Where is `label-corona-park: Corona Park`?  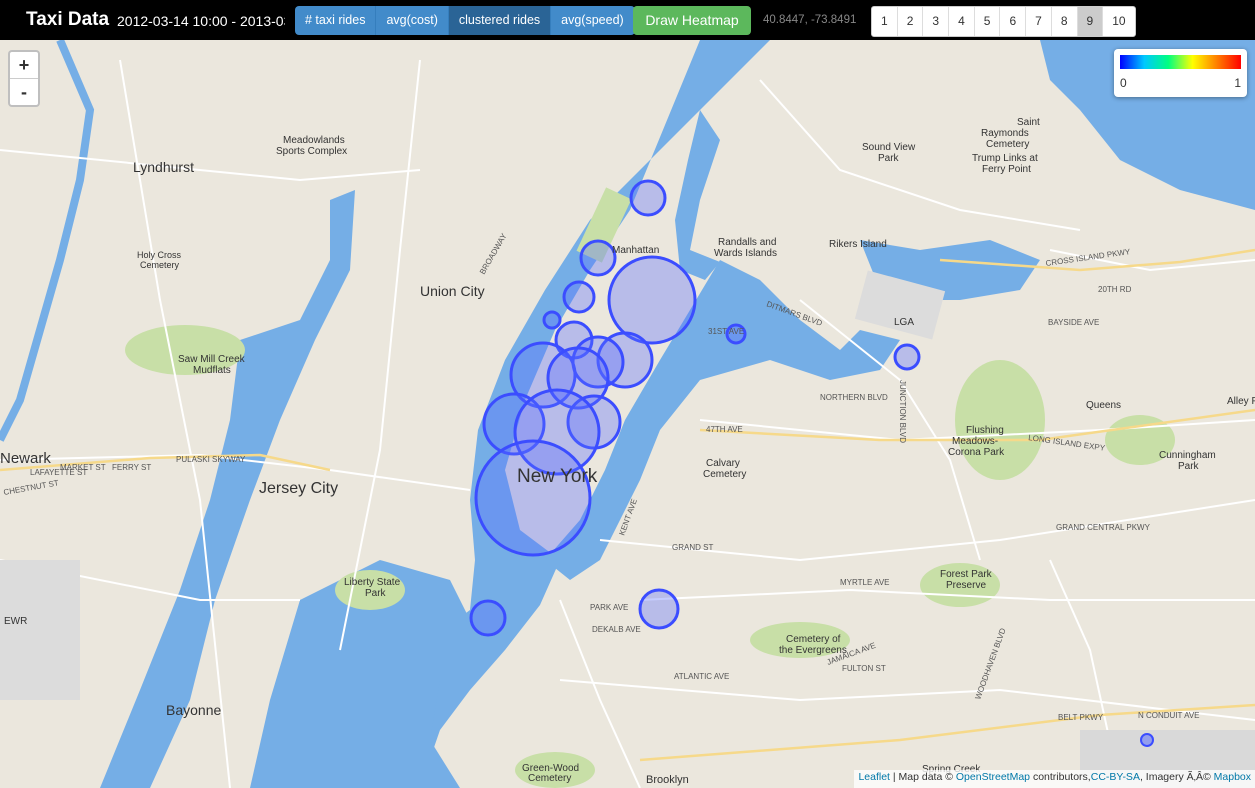 label-corona-park: Corona Park is located at coordinates (976, 452).